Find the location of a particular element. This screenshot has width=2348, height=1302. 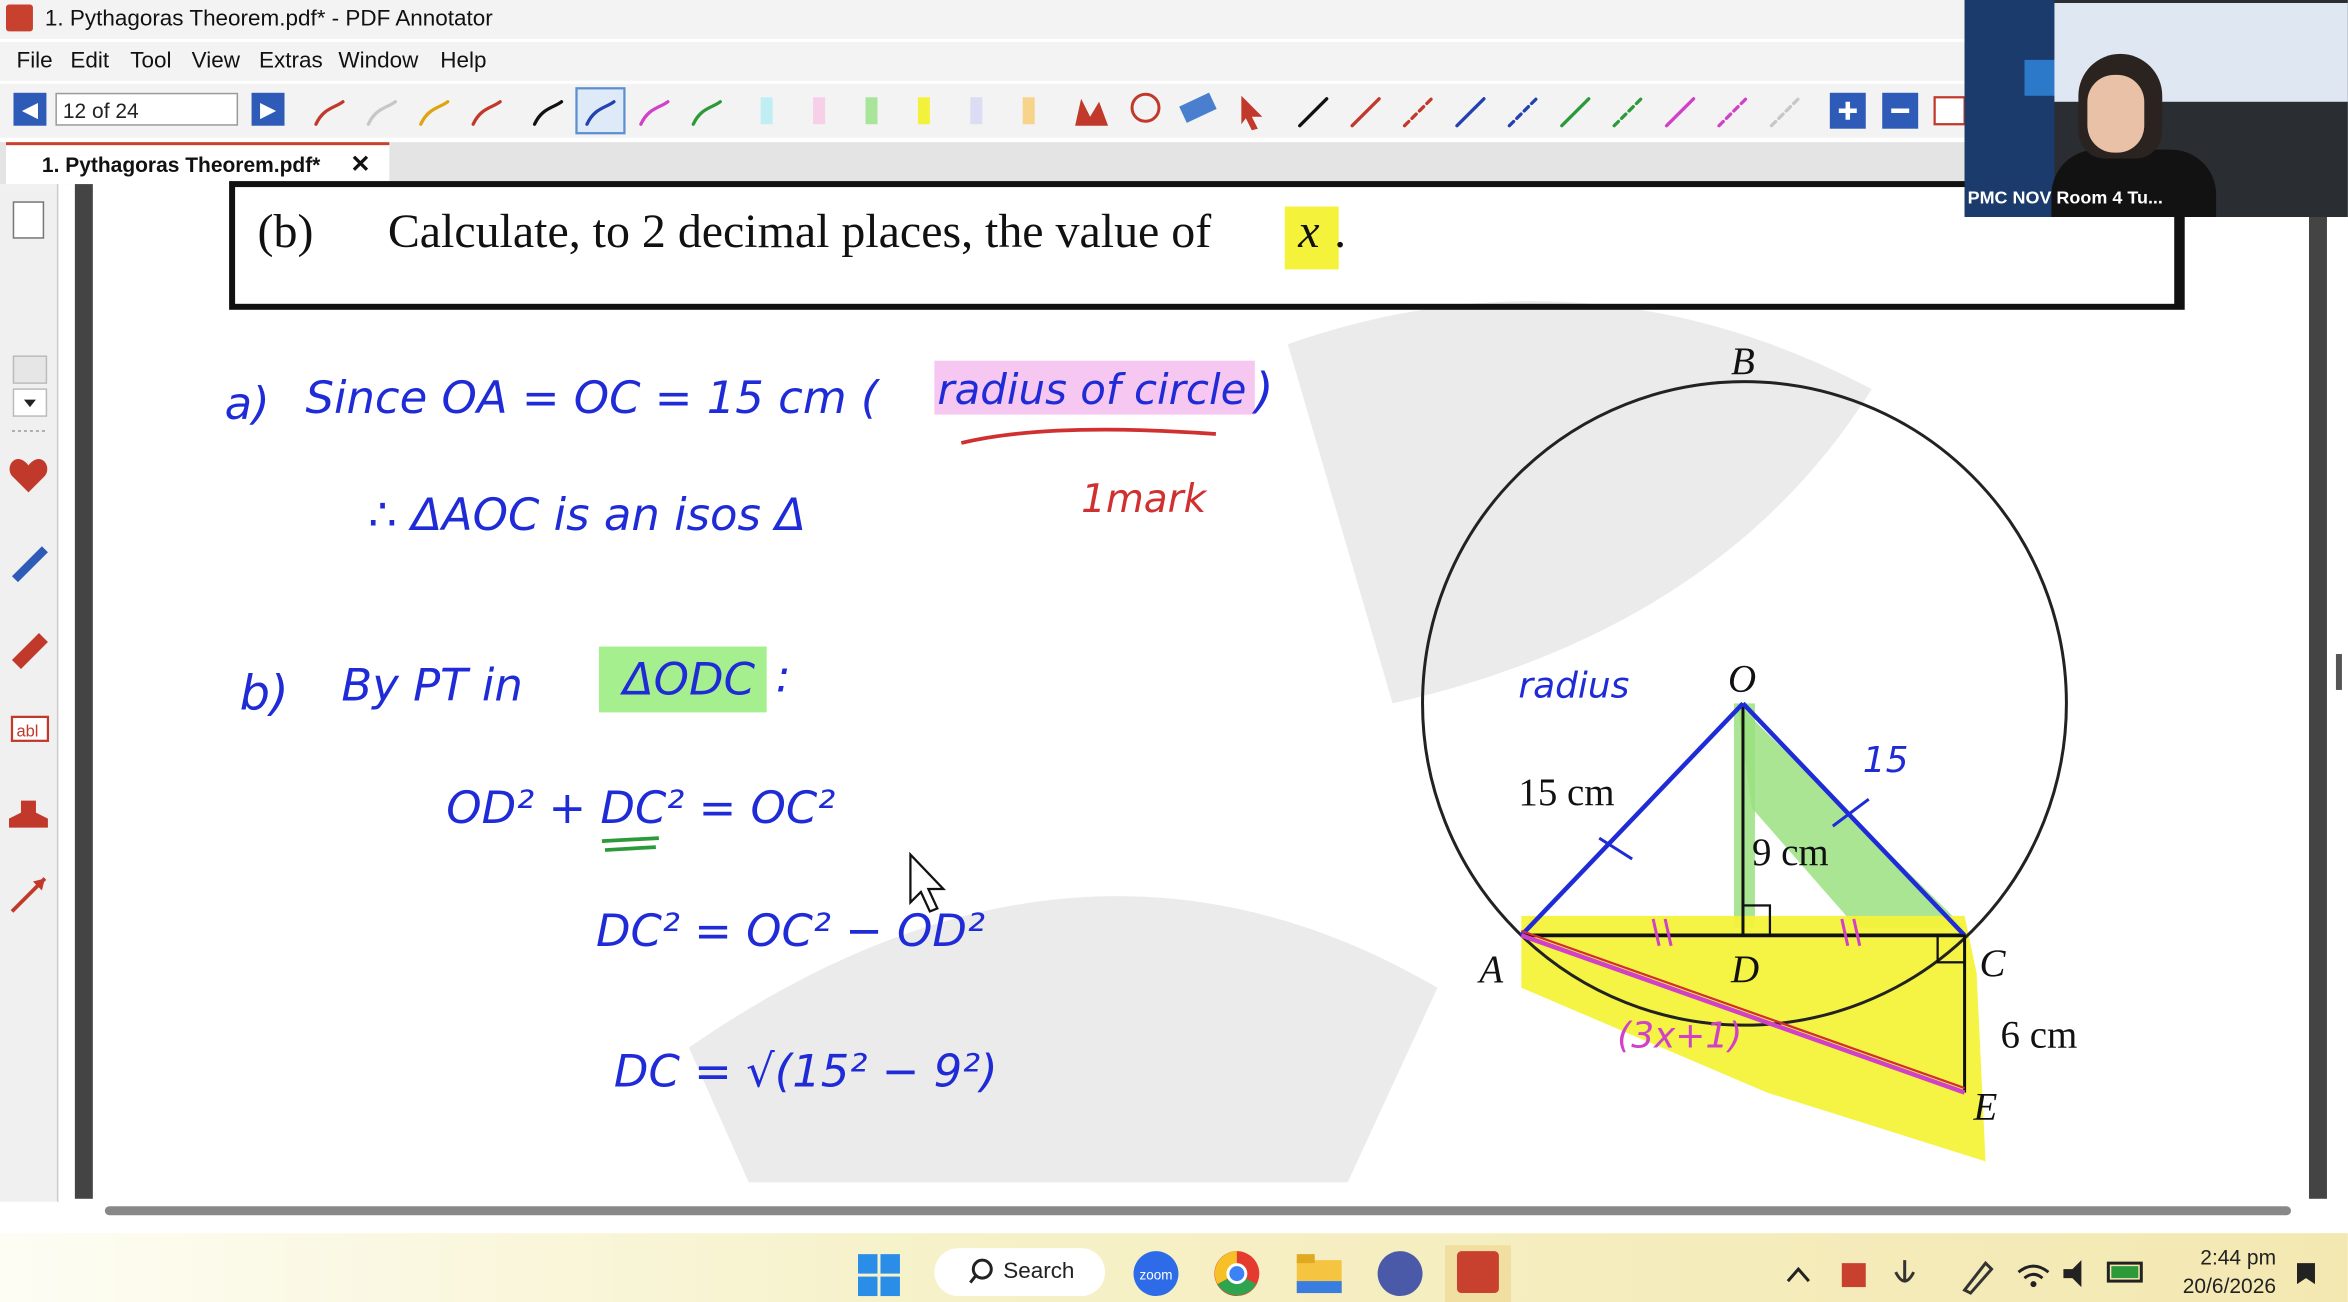

part-a-label: a) is located at coordinates (247, 403).